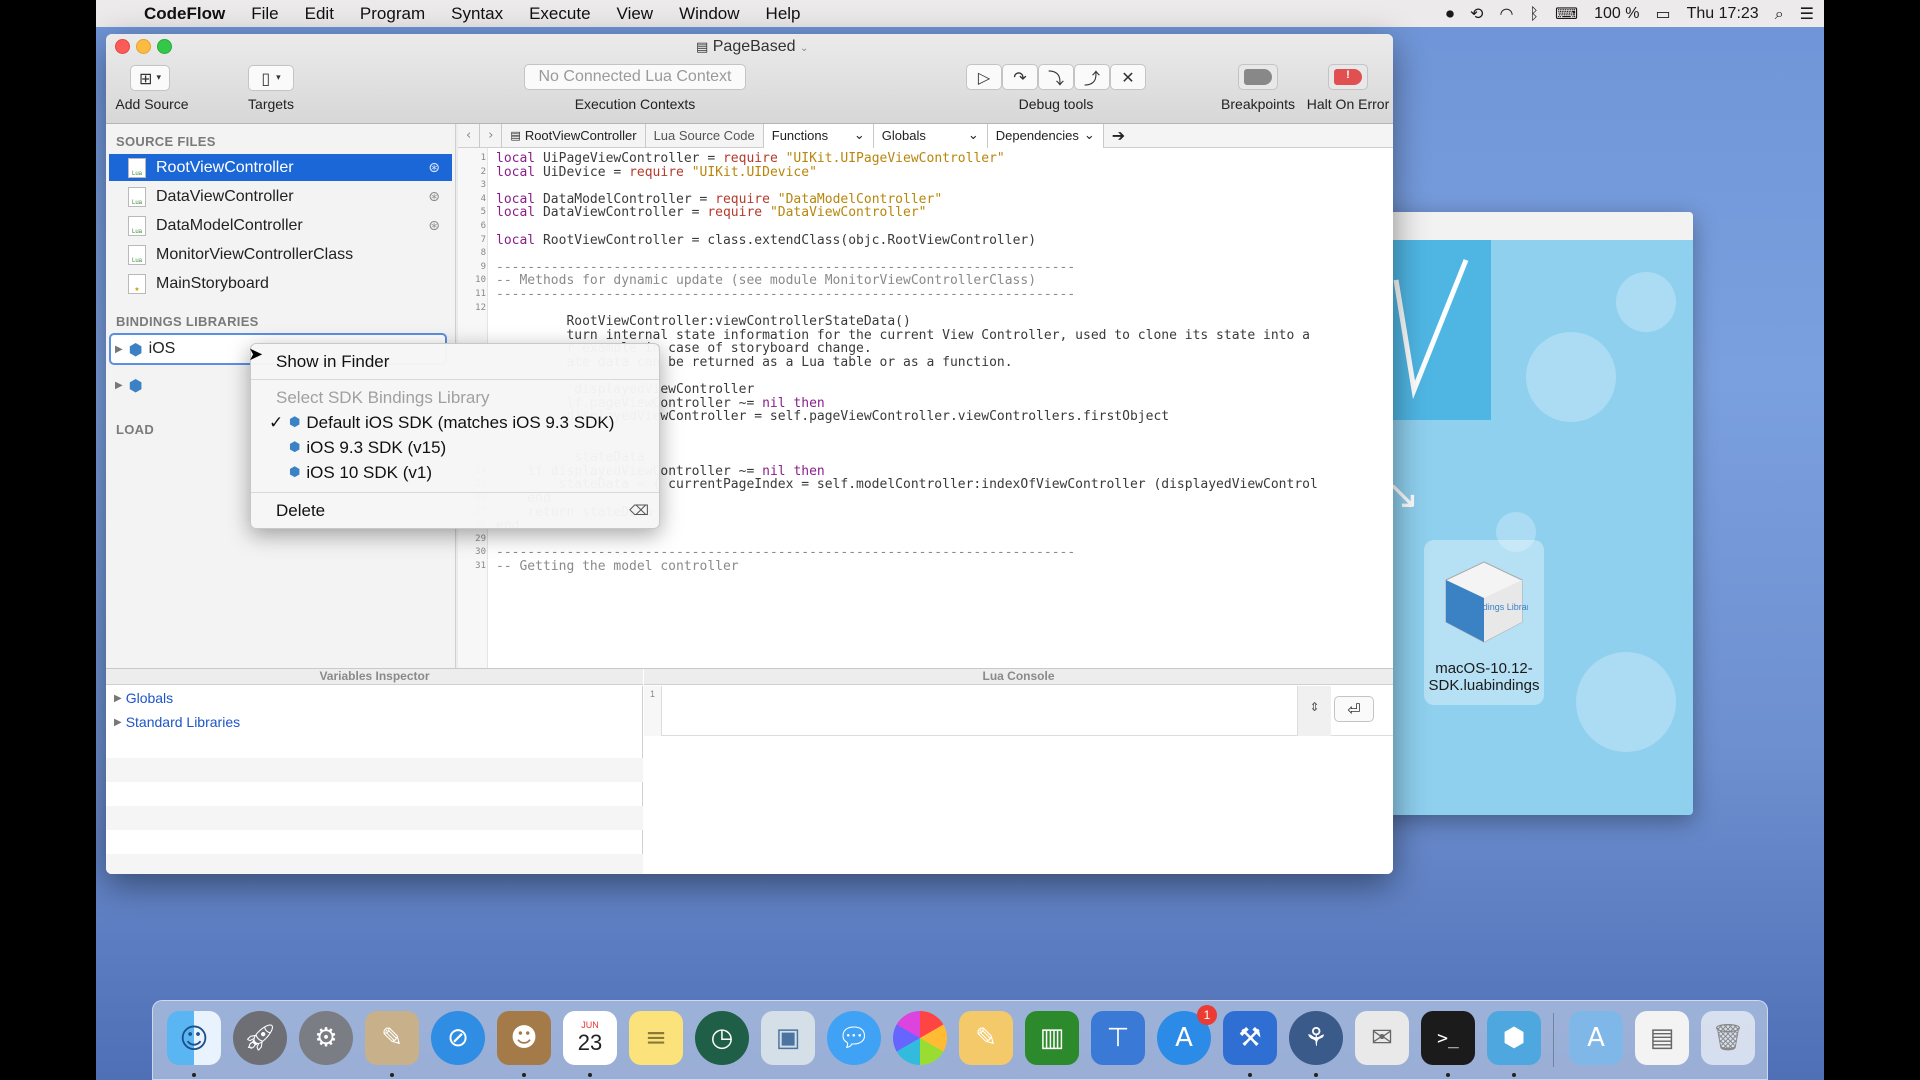  What do you see at coordinates (260, 1038) in the screenshot?
I see `launchpad-icon: 🚀︎` at bounding box center [260, 1038].